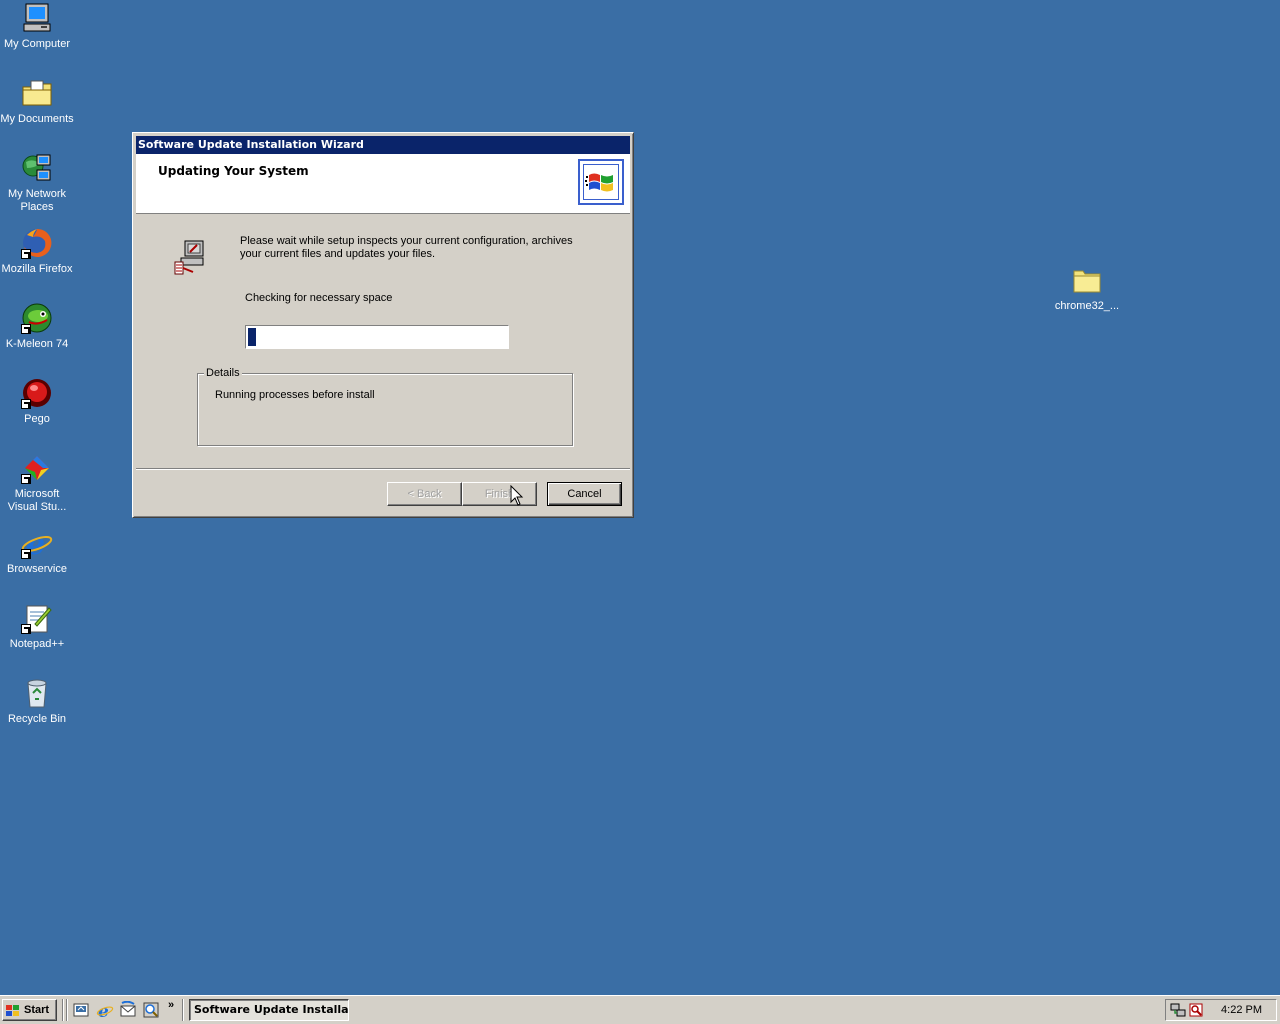  What do you see at coordinates (37, 719) in the screenshot?
I see `desktop-icon-label: Recycle Bin` at bounding box center [37, 719].